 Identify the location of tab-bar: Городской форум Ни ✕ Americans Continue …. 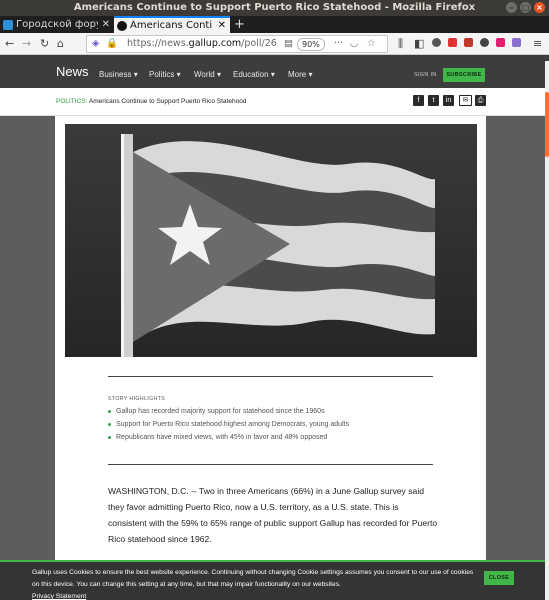
(274, 24).